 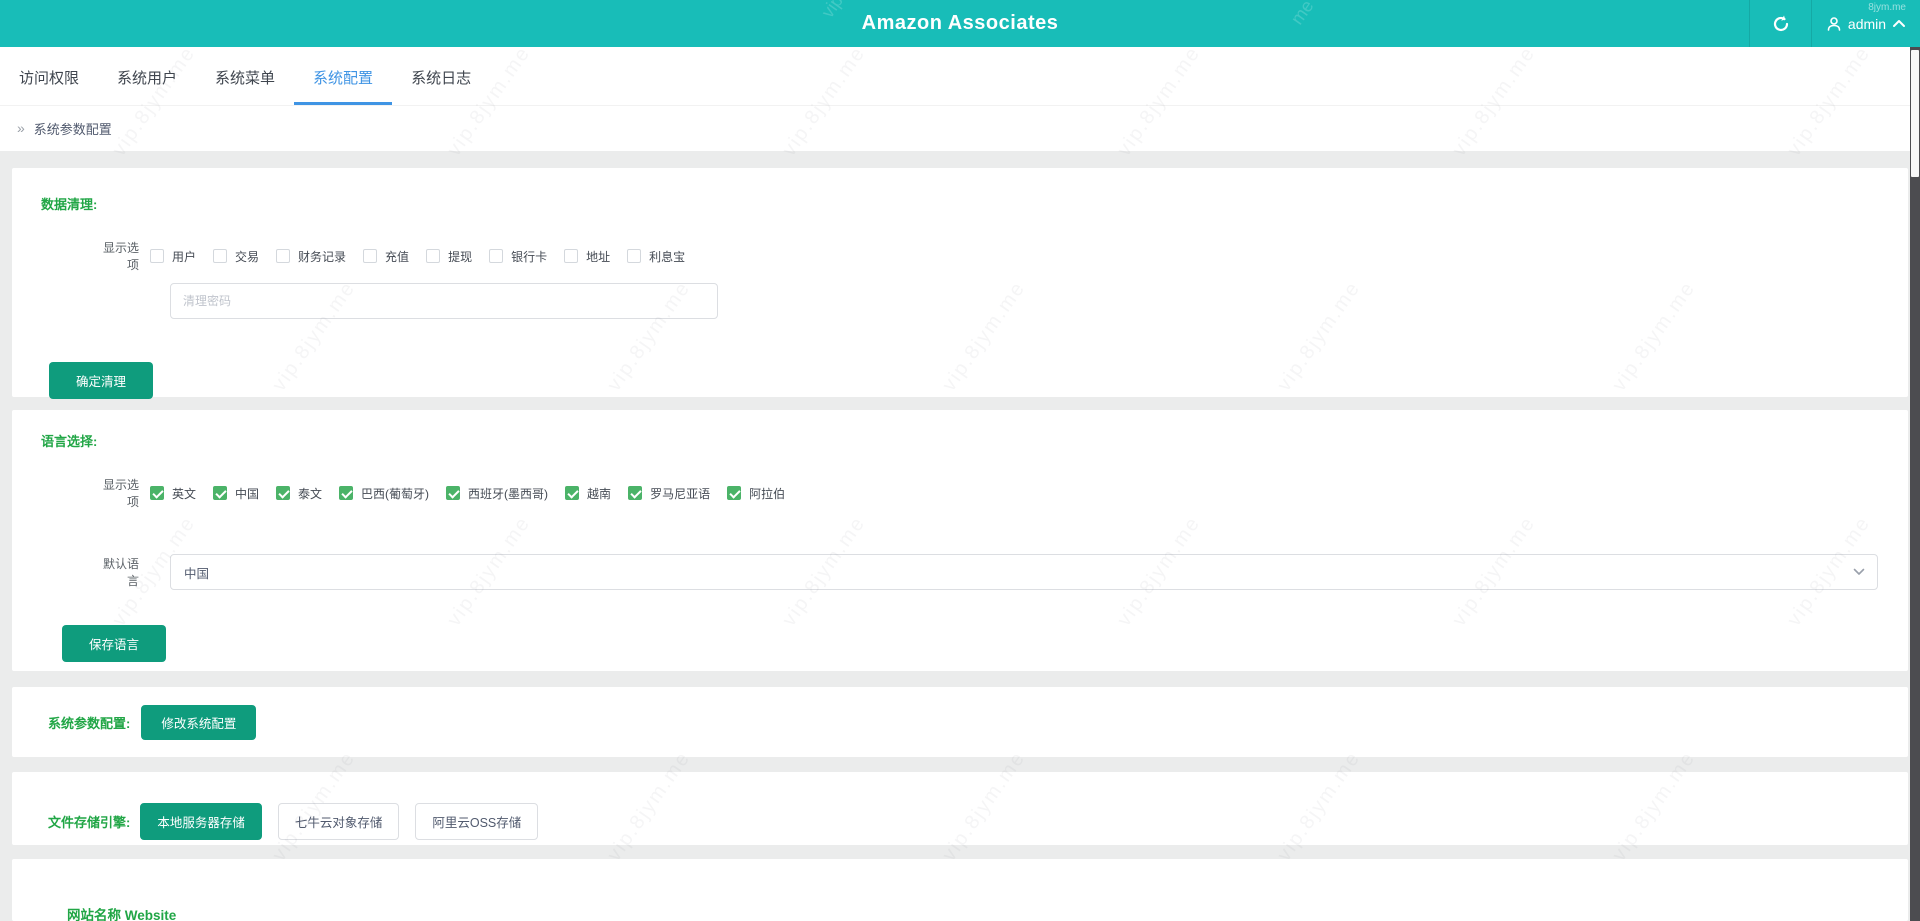 I want to click on language-options: 英文 中国 泰文 巴西(葡萄牙) 西班牙(墨西哥) 越南 罗马尼亚语 阿拉伯, so click(x=467, y=493).